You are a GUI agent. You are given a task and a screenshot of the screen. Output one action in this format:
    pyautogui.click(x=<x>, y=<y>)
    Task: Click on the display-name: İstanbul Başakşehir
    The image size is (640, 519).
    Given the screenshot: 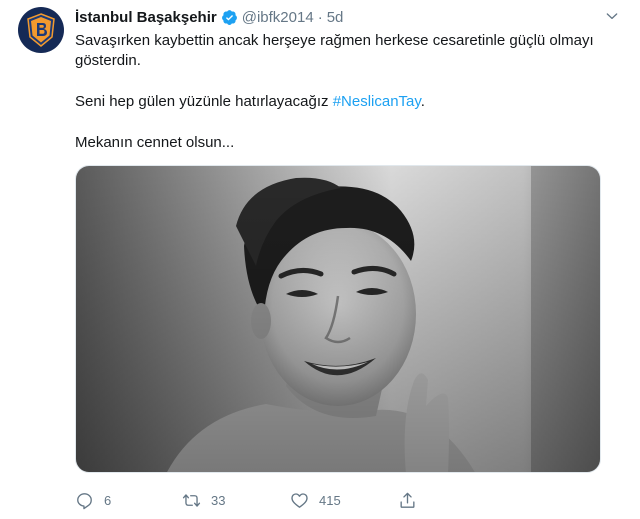 What is the action you would take?
    pyautogui.click(x=146, y=17)
    